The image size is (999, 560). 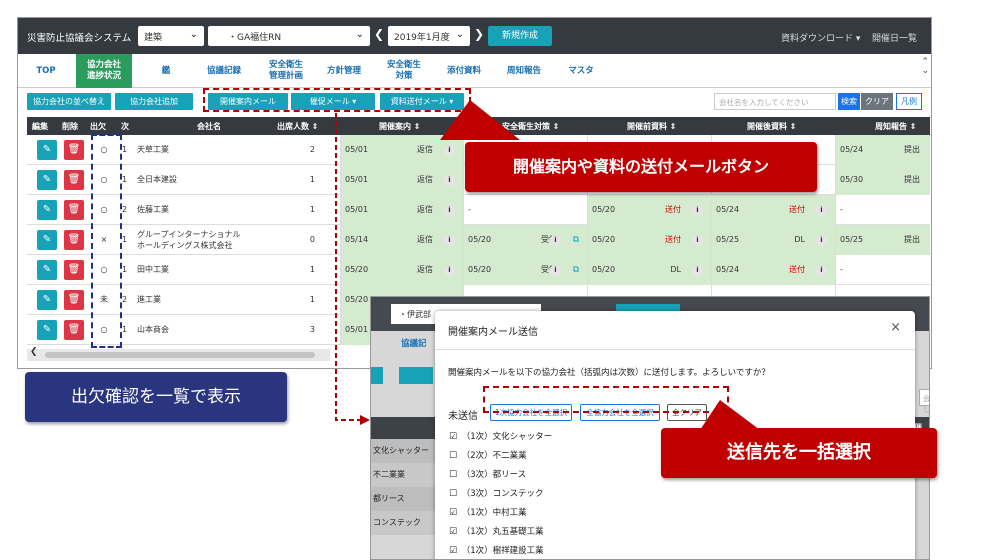 What do you see at coordinates (156, 397) in the screenshot?
I see `attendance-callout: 出欠確認を一覧で表示` at bounding box center [156, 397].